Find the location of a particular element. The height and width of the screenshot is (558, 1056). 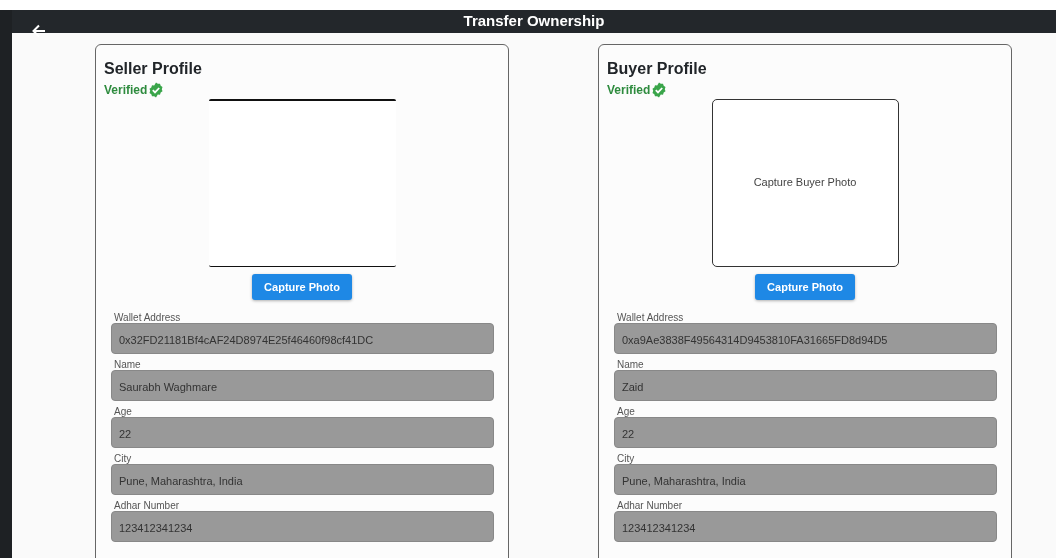

photo-capture-area: Capture Buyer Photo is located at coordinates (805, 182).